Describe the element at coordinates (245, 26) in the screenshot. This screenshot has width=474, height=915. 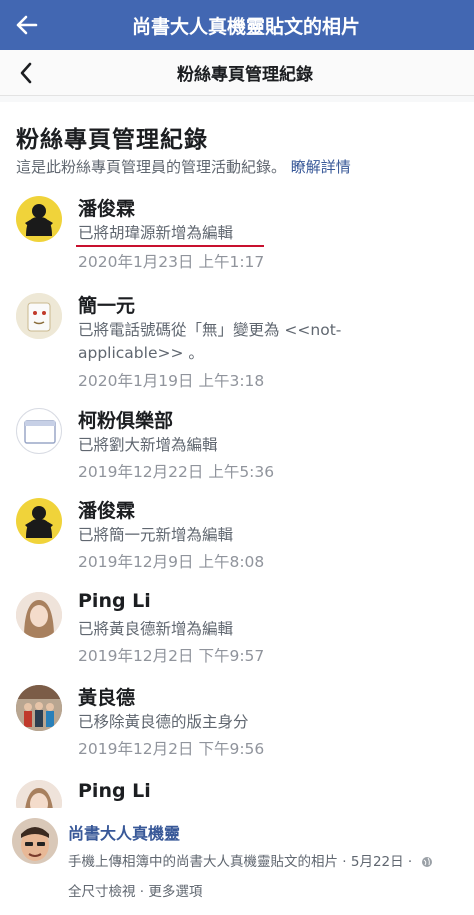
I see `photo-viewer-title: 尚書大人真機靈貼文的相片` at that location.